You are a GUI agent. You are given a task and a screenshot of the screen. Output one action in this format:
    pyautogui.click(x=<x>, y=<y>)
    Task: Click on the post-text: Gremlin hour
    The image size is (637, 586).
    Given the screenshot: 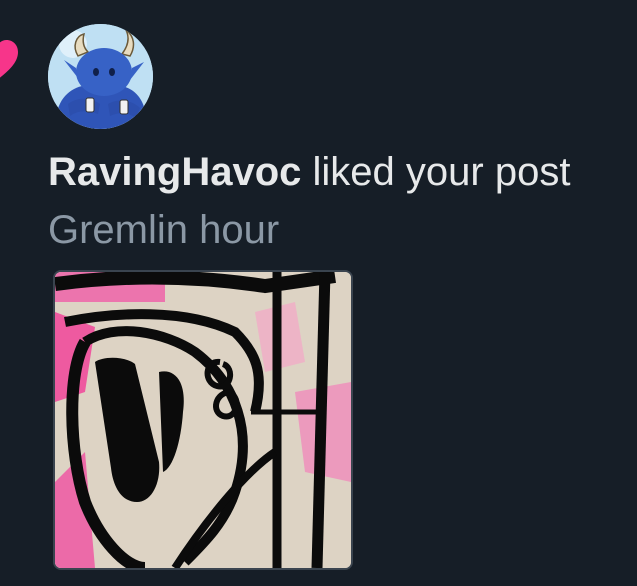 What is the action you would take?
    pyautogui.click(x=163, y=230)
    